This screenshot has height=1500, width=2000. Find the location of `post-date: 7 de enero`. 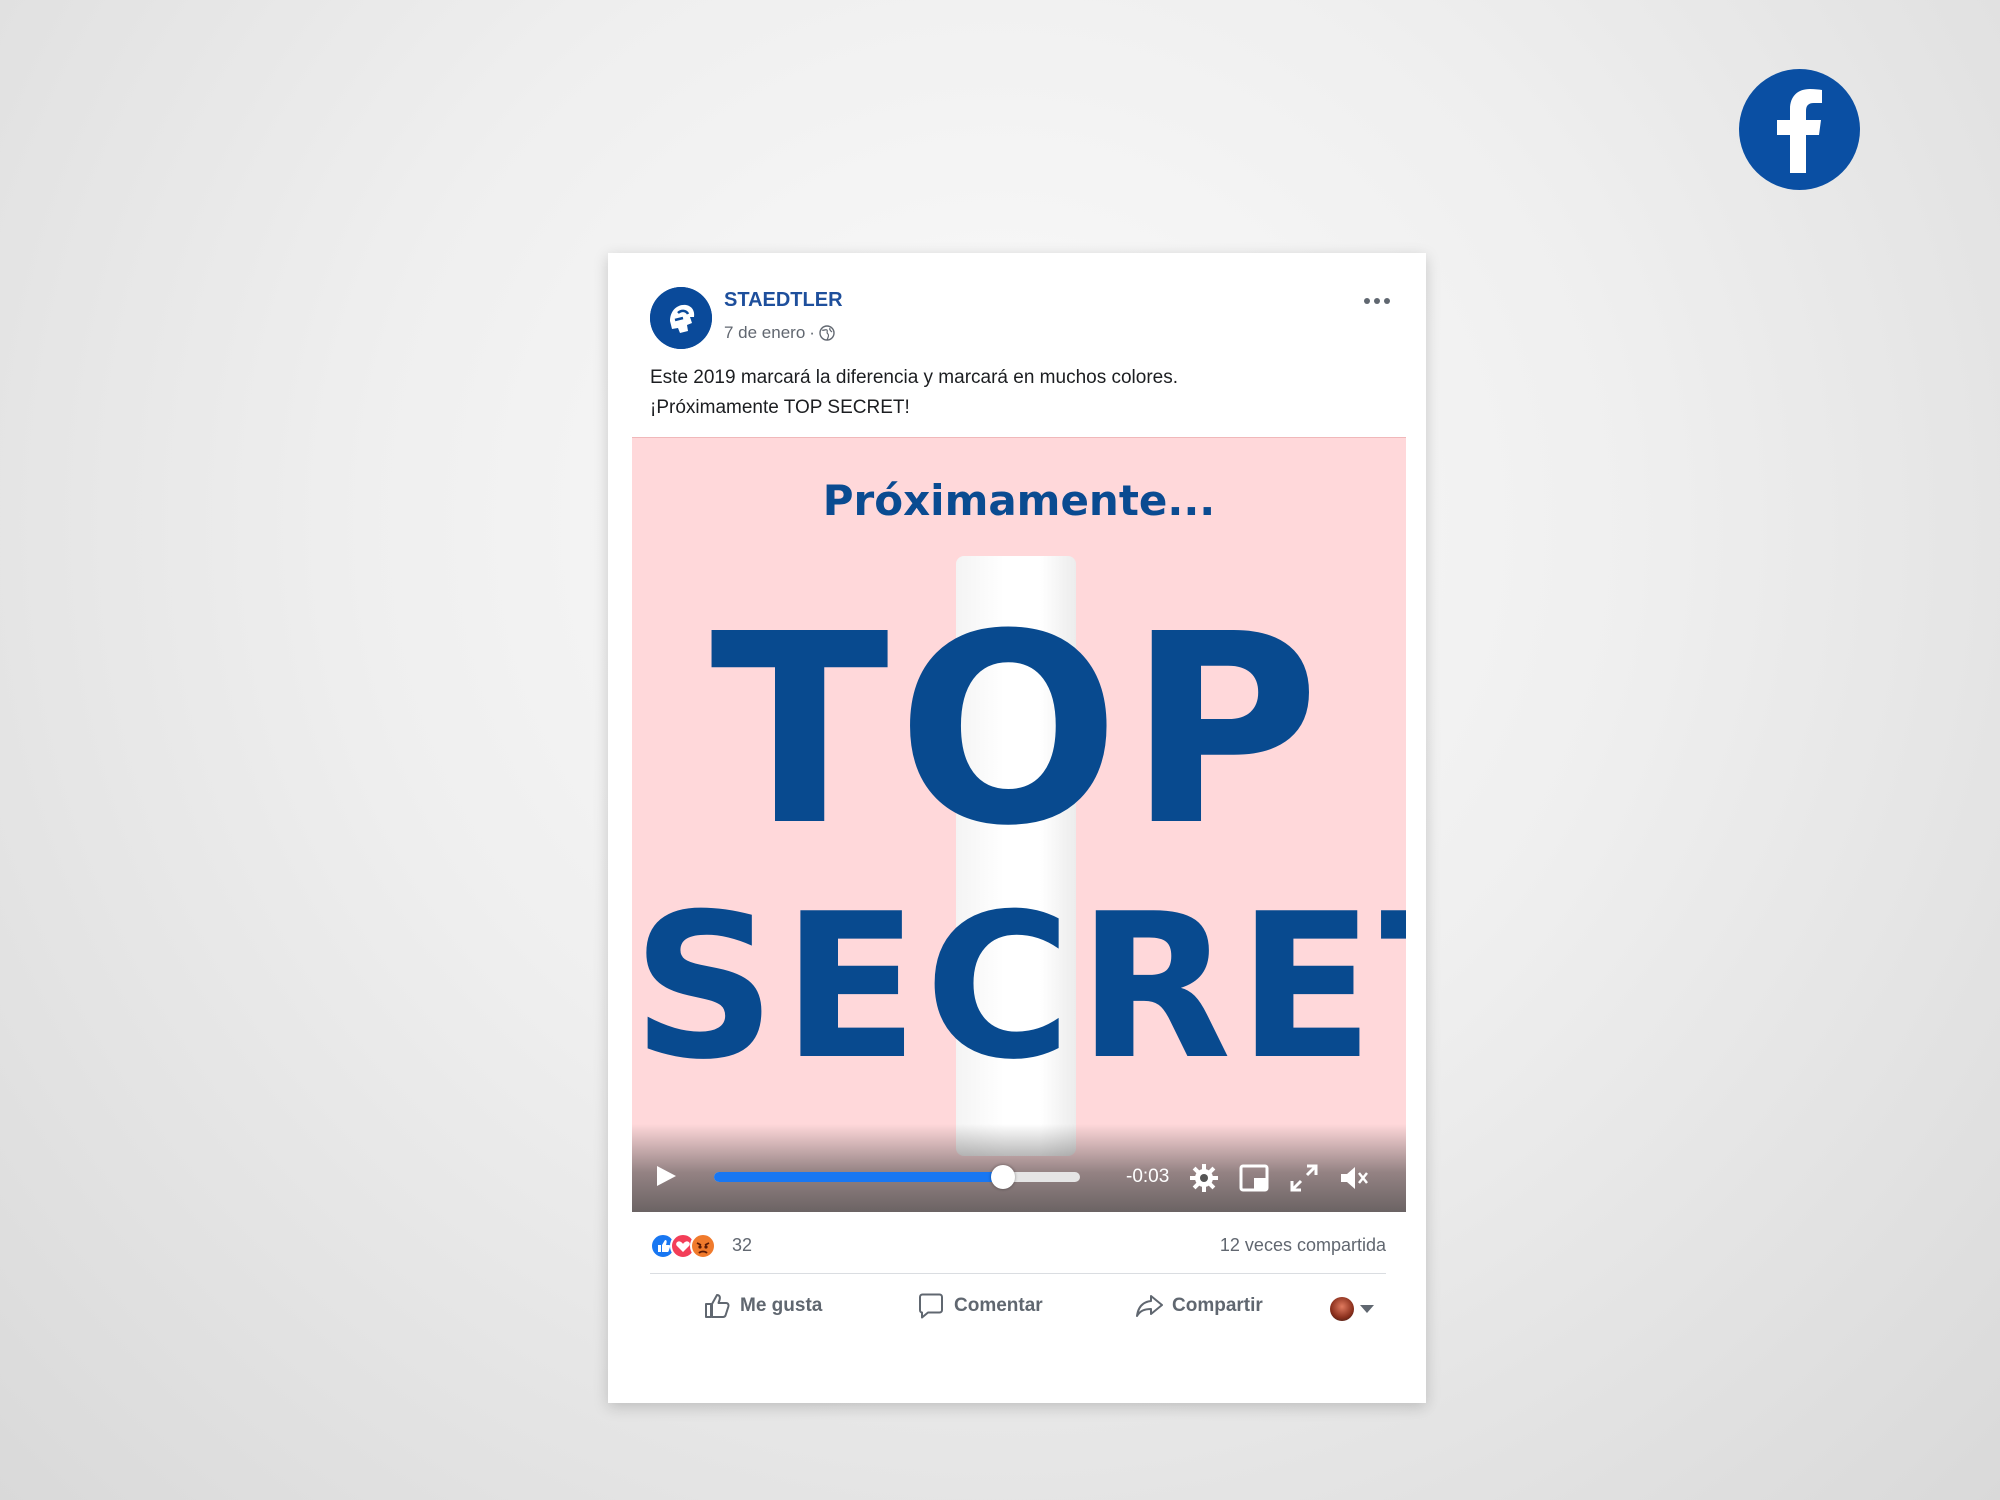

post-date: 7 de enero is located at coordinates (764, 333).